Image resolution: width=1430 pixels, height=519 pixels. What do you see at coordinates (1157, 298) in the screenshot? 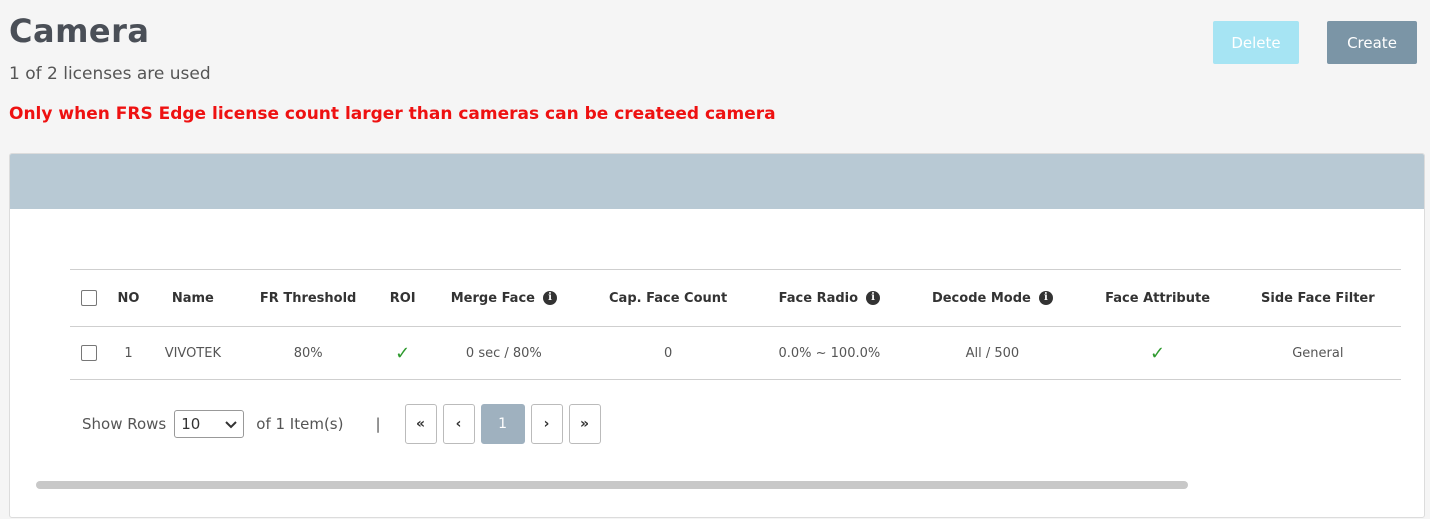
I see `column-header-face-attribute: Face Attribute` at bounding box center [1157, 298].